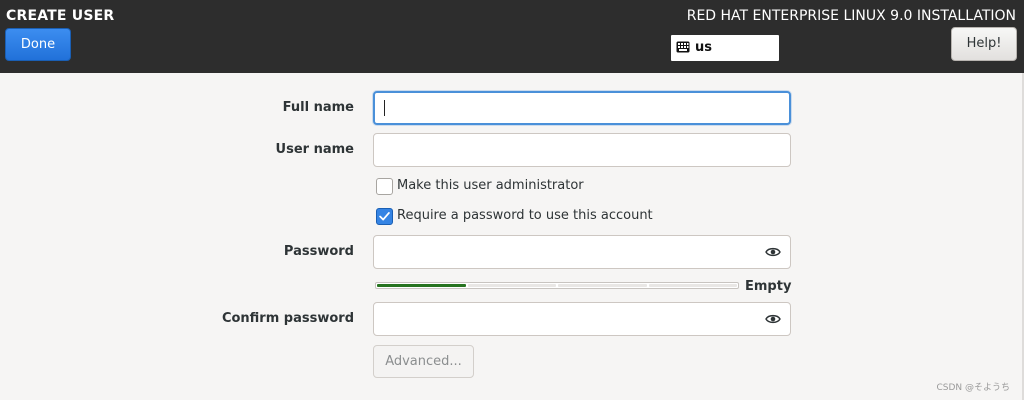 The image size is (1024, 400). I want to click on watermark-text: CSDN @そようち, so click(973, 388).